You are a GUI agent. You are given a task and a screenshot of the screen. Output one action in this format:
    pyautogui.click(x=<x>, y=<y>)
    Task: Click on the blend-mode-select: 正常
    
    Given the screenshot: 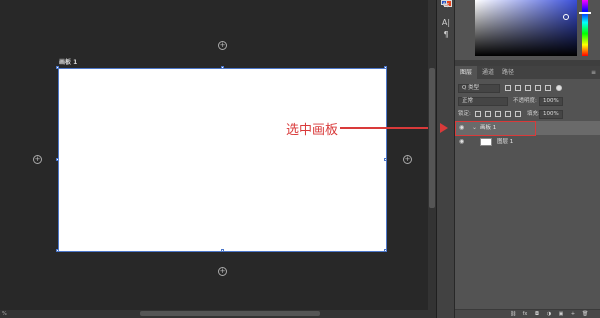 What is the action you would take?
    pyautogui.click(x=483, y=101)
    